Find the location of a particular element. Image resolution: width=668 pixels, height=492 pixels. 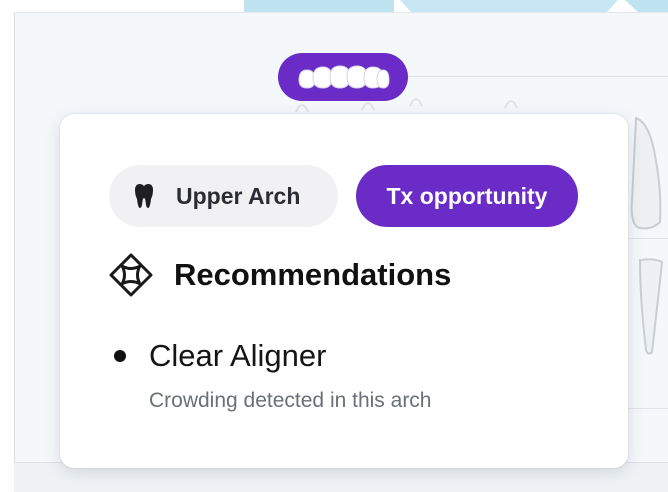

recommendation-title: Clear Aligner is located at coordinates (238, 355).